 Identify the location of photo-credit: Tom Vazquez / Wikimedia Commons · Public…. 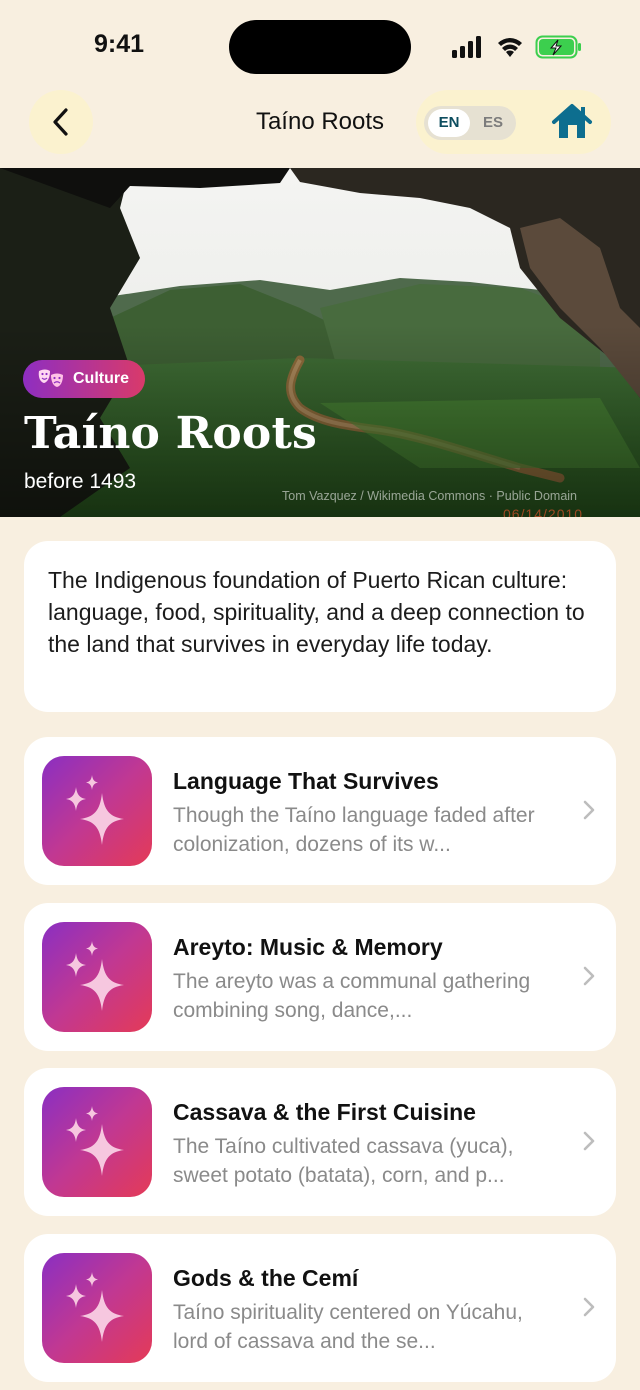
(430, 496).